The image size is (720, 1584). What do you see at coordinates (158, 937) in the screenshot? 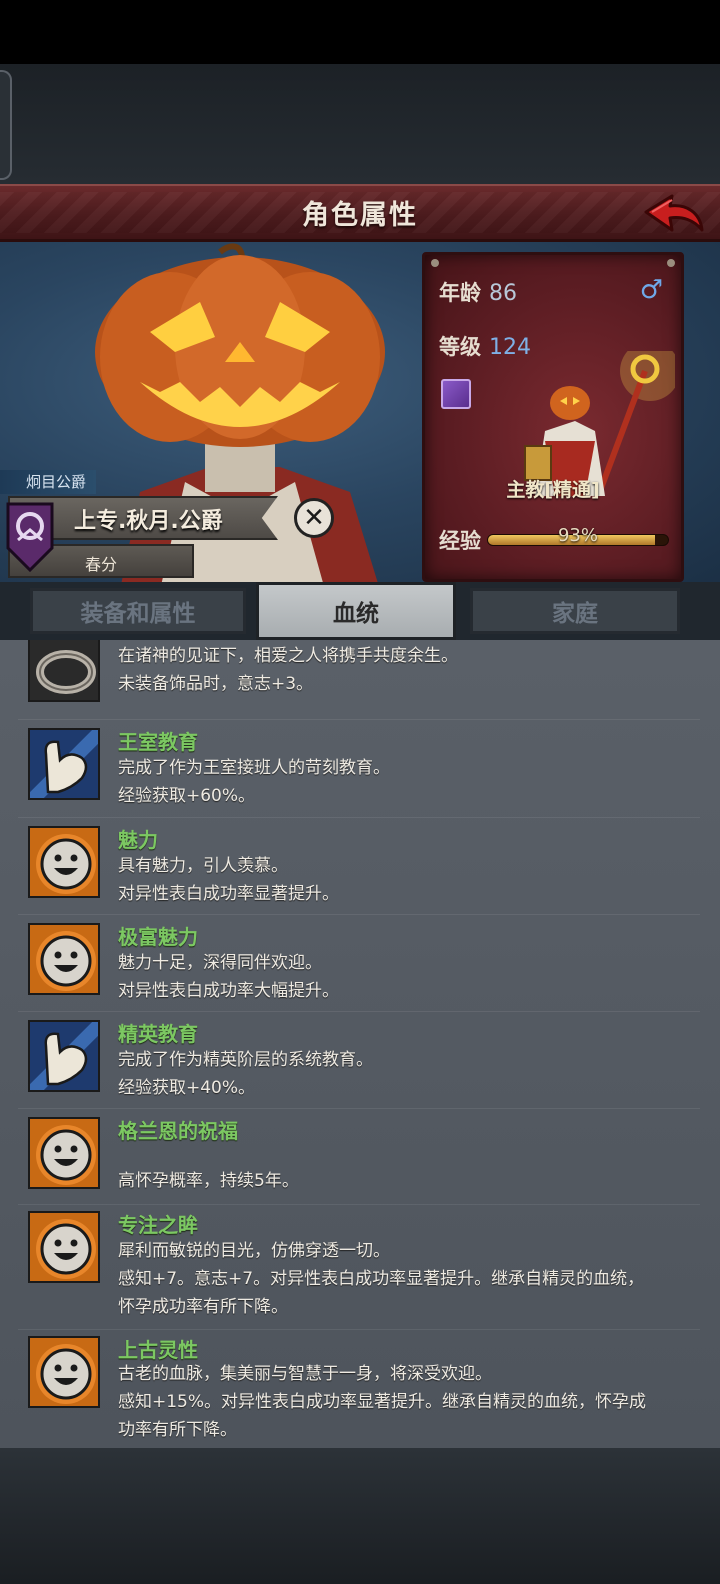
I see `trait-name: 极富魅力` at bounding box center [158, 937].